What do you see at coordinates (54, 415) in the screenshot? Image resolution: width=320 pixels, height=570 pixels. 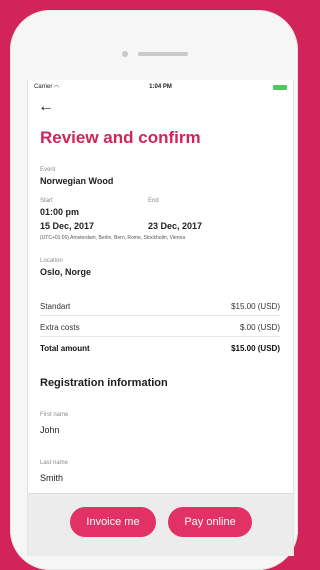 I see `first-name-label: First name` at bounding box center [54, 415].